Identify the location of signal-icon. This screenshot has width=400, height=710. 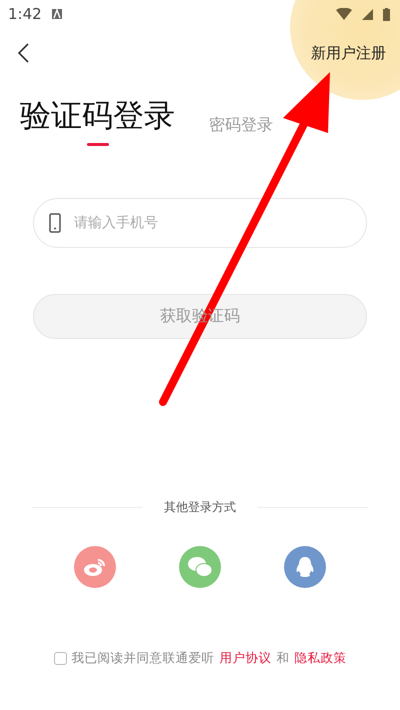
(367, 14).